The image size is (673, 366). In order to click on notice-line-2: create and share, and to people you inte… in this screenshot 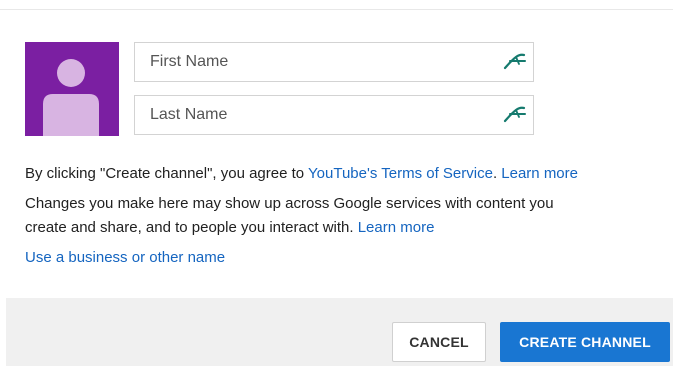, I will do `click(229, 228)`.